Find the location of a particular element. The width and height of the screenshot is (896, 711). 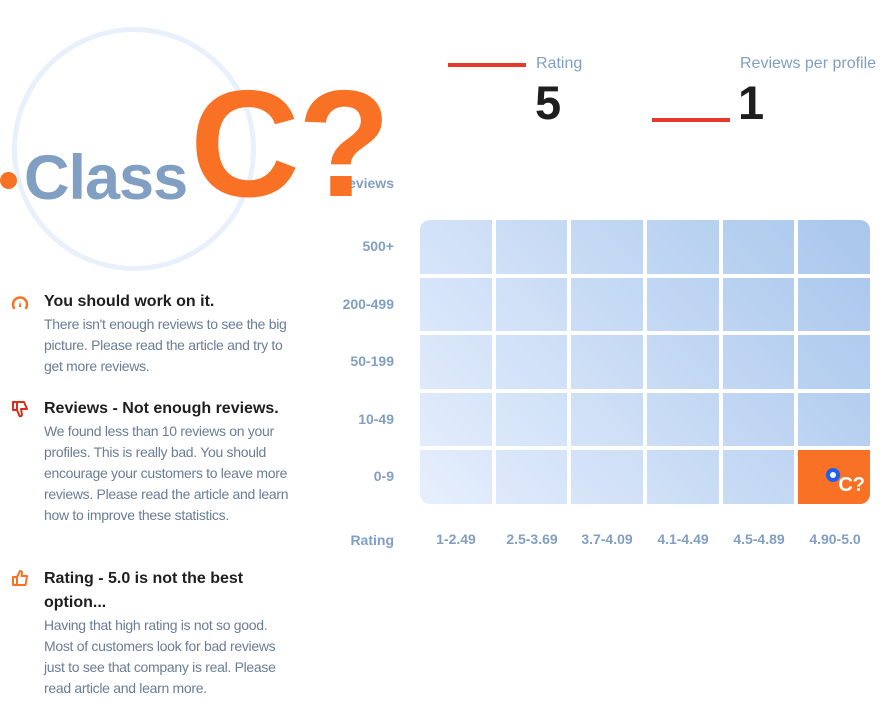

reviews-per-profile-value: 1 is located at coordinates (751, 102).